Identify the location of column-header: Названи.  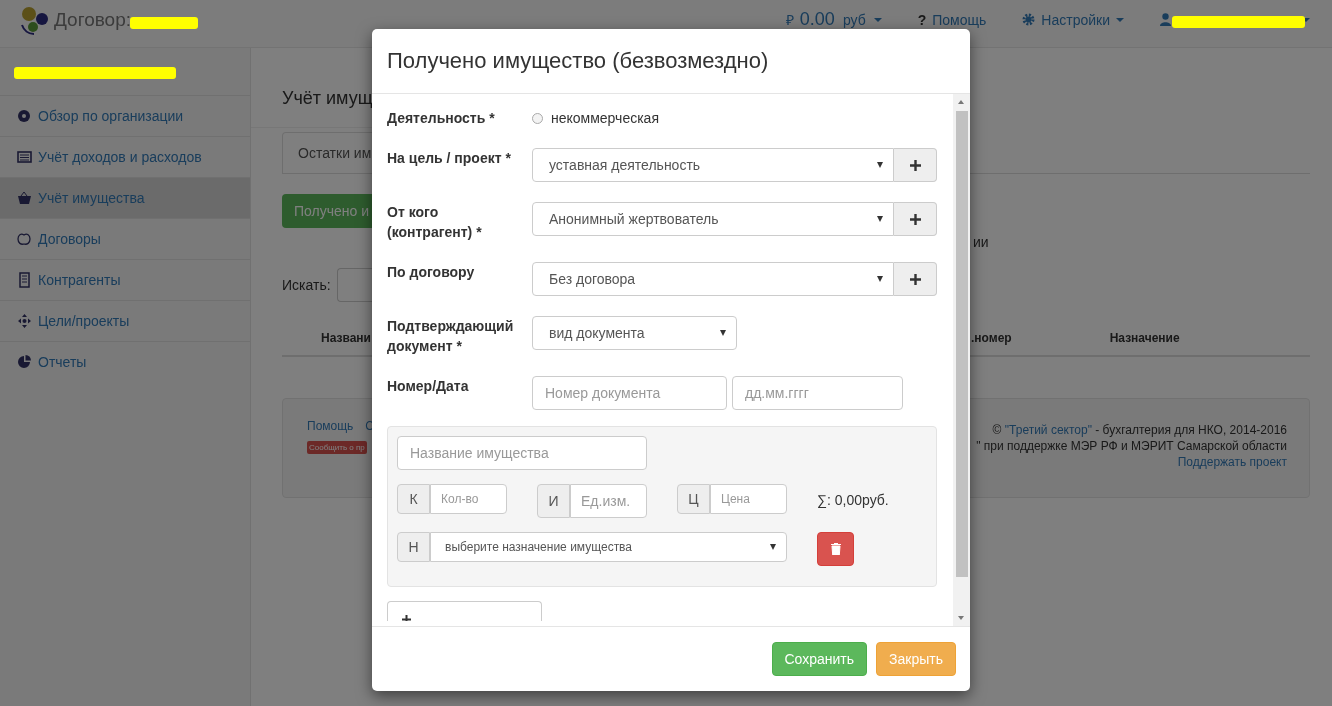
(346, 337).